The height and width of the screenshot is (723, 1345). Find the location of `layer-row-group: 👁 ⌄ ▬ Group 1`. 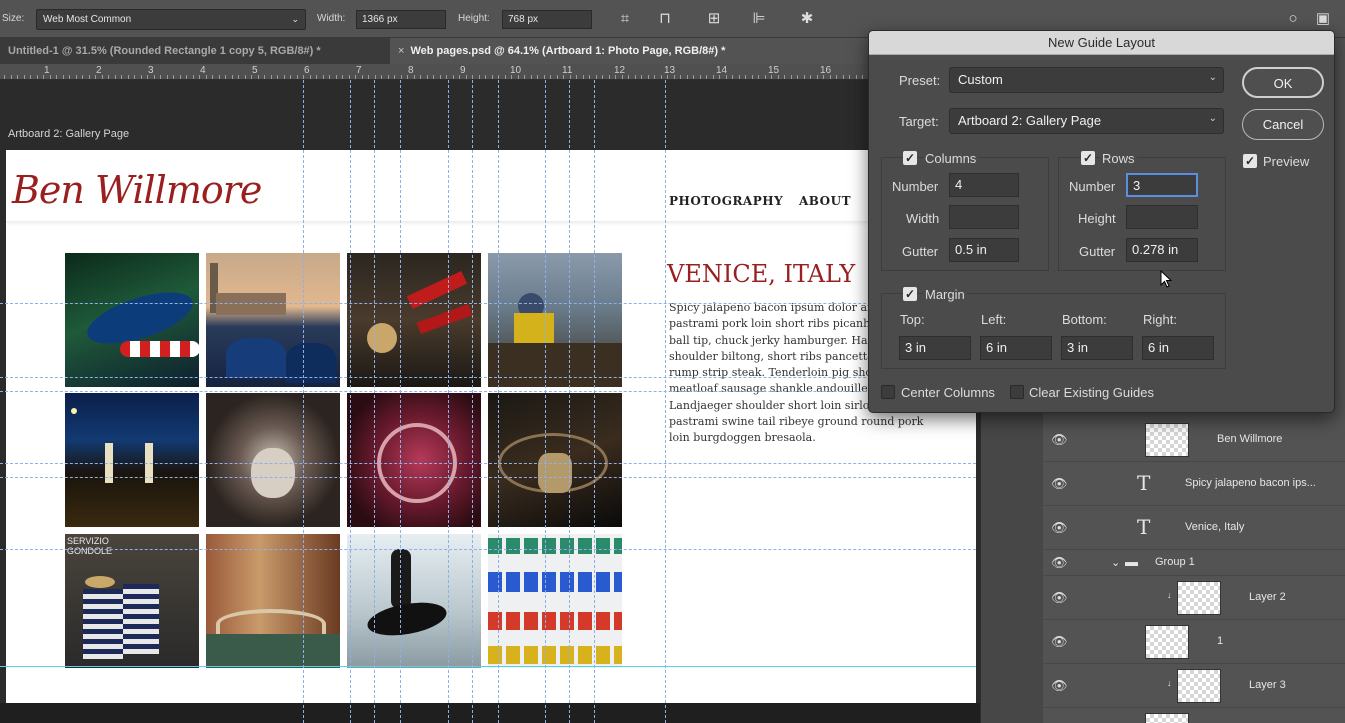

layer-row-group: 👁 ⌄ ▬ Group 1 is located at coordinates (1194, 563).